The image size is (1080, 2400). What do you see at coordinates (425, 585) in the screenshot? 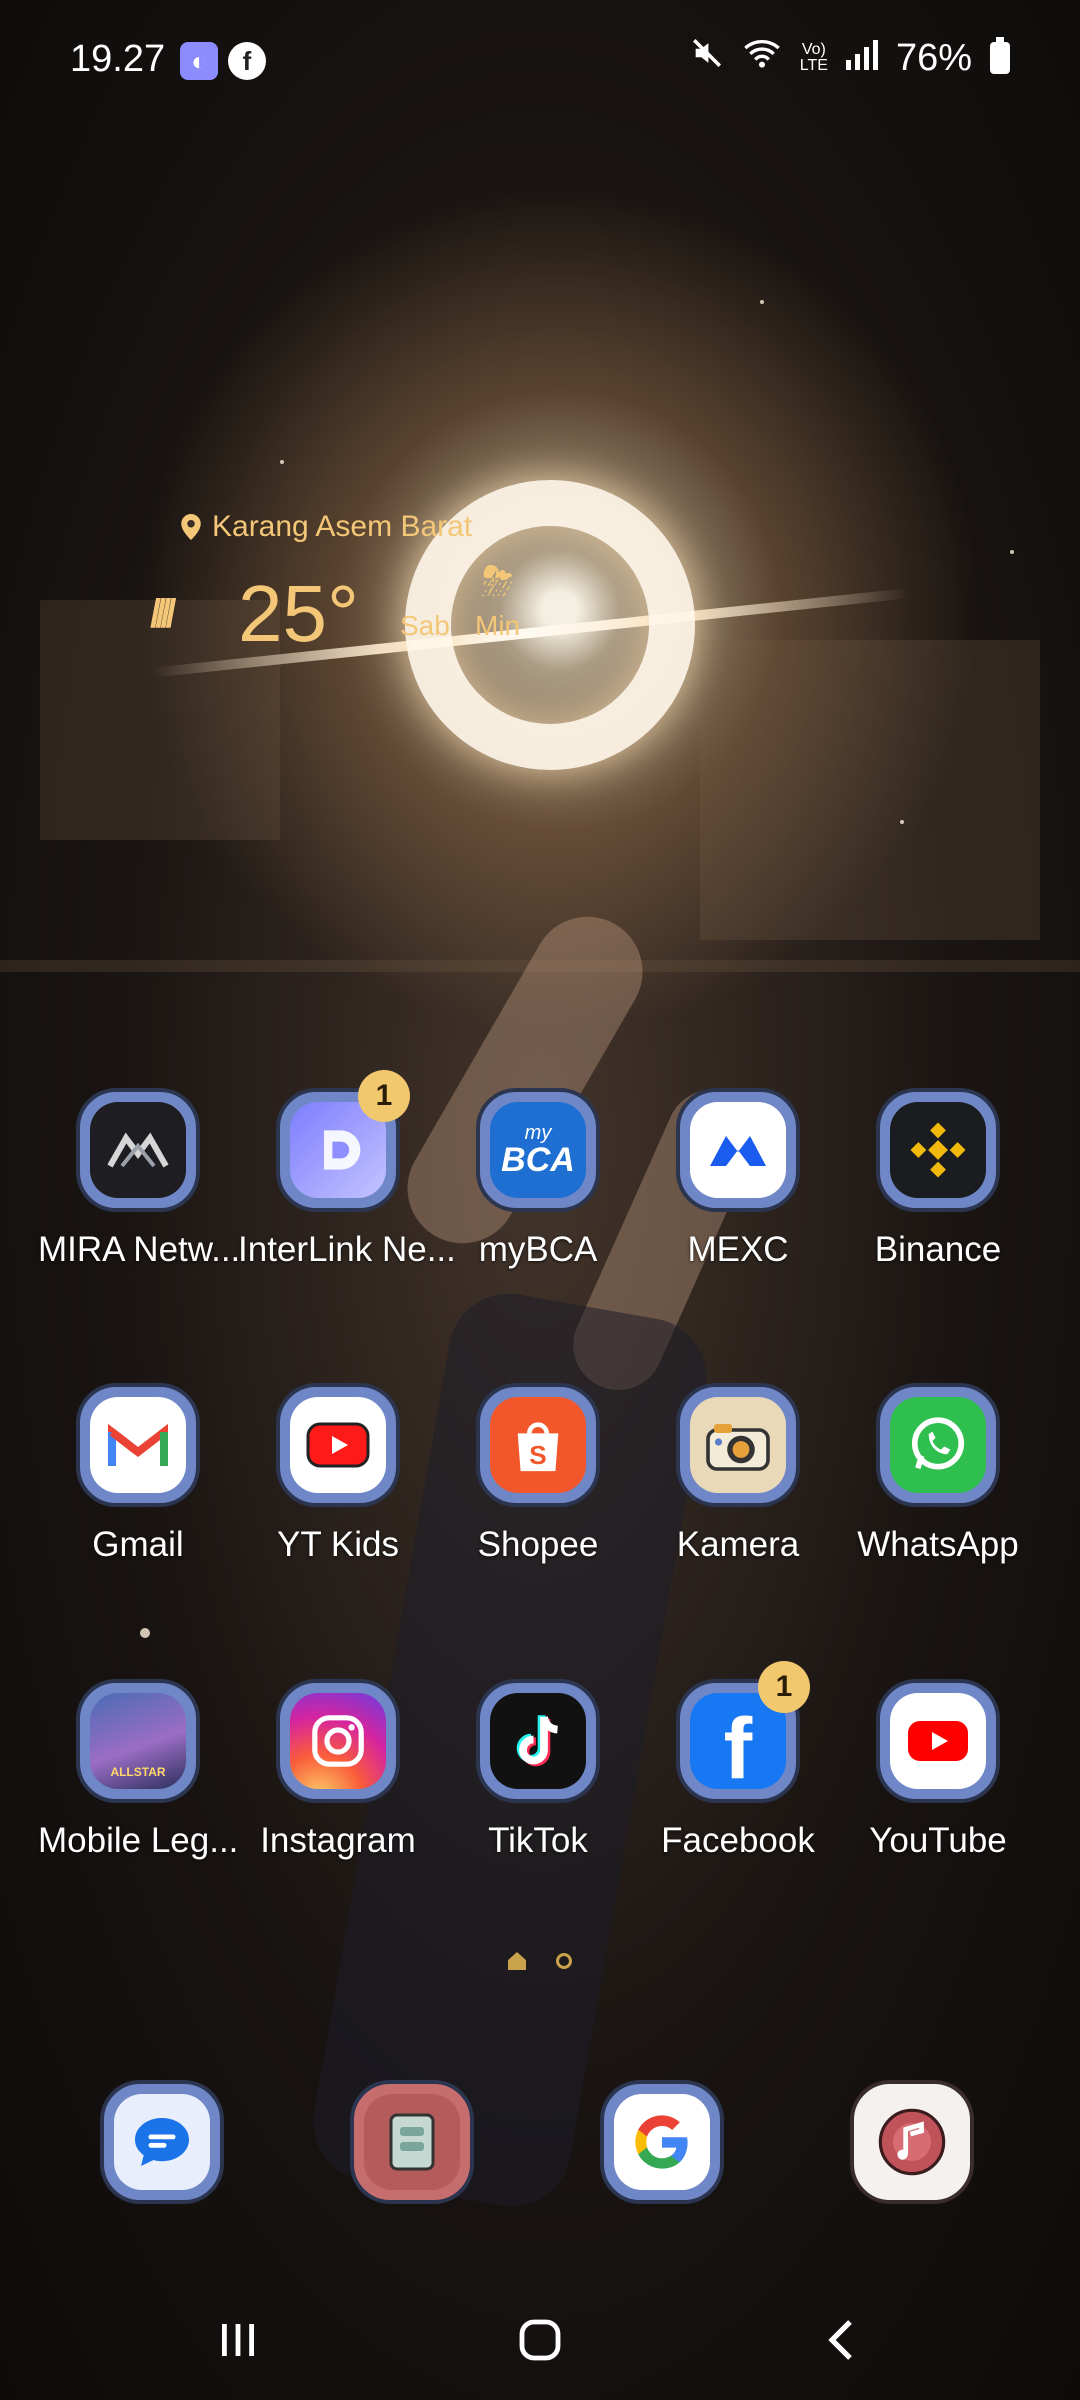
I see `forecast-icon` at bounding box center [425, 585].